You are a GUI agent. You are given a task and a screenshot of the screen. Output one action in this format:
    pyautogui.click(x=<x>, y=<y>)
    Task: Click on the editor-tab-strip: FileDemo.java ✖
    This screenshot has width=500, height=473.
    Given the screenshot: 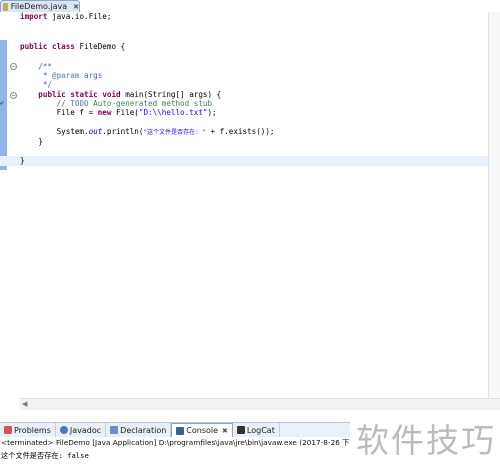 What is the action you would take?
    pyautogui.click(x=250, y=6)
    